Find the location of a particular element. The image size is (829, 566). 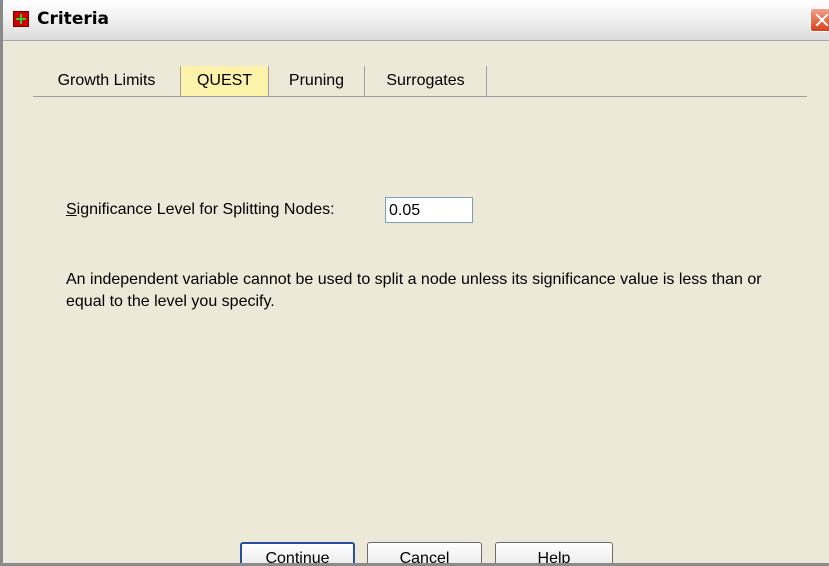

app-icon is located at coordinates (21, 19).